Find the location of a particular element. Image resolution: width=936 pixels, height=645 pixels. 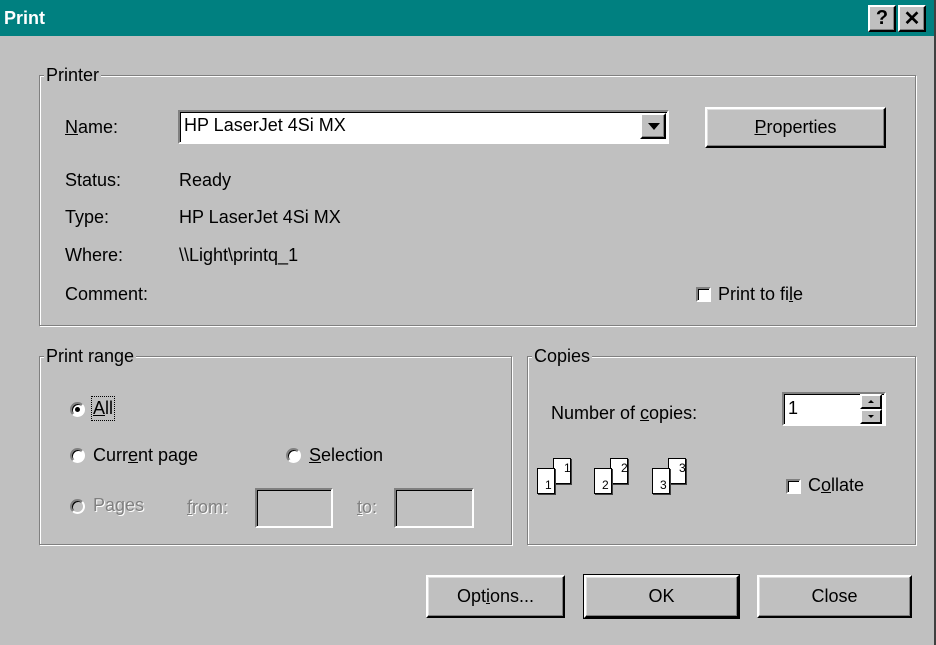

ok-button: OK is located at coordinates (661, 596).